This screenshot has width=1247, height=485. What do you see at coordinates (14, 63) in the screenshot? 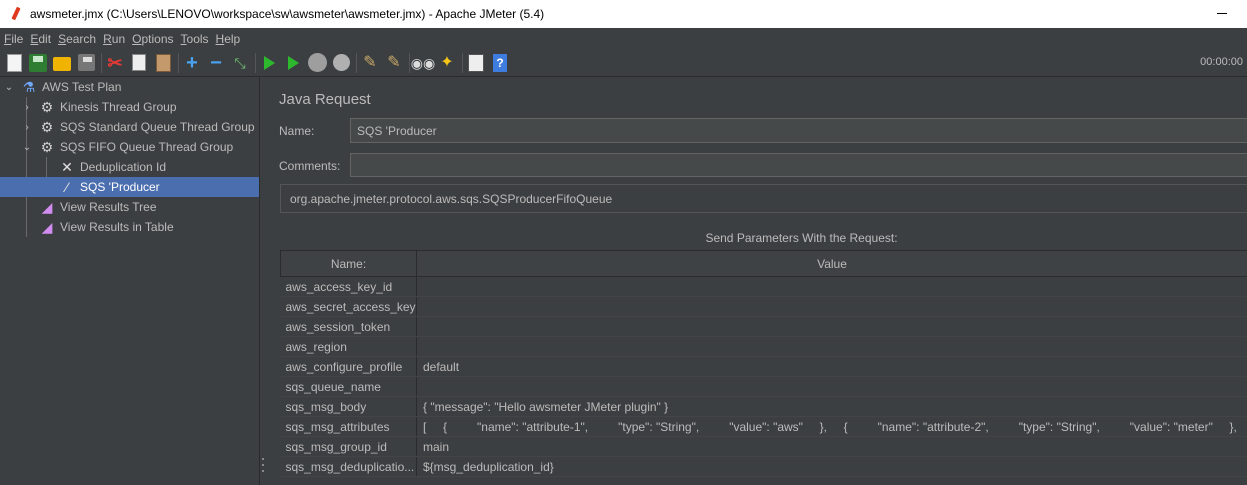
I see `new-button` at bounding box center [14, 63].